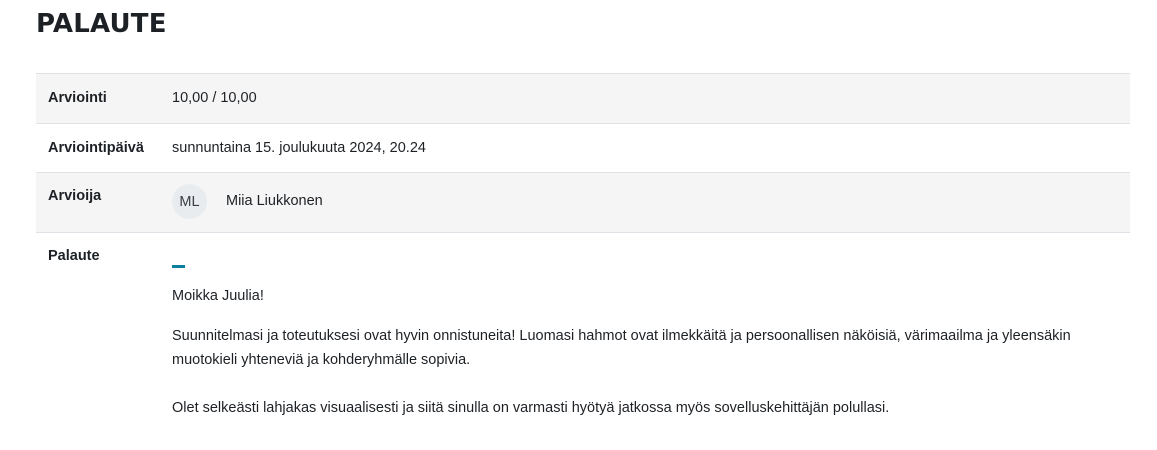 Image resolution: width=1157 pixels, height=450 pixels. I want to click on grader-label: Arvioija, so click(75, 196).